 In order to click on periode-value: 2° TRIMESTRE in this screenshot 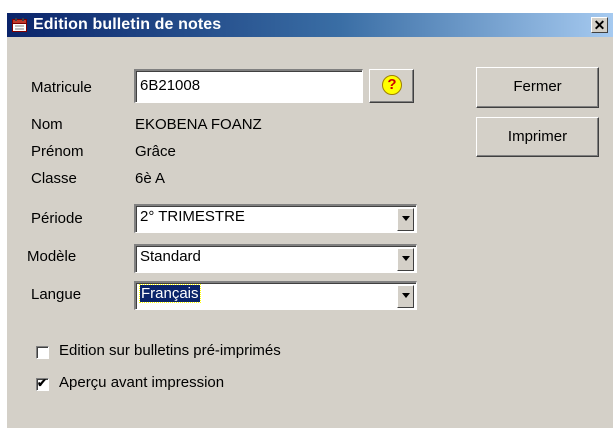, I will do `click(192, 216)`.